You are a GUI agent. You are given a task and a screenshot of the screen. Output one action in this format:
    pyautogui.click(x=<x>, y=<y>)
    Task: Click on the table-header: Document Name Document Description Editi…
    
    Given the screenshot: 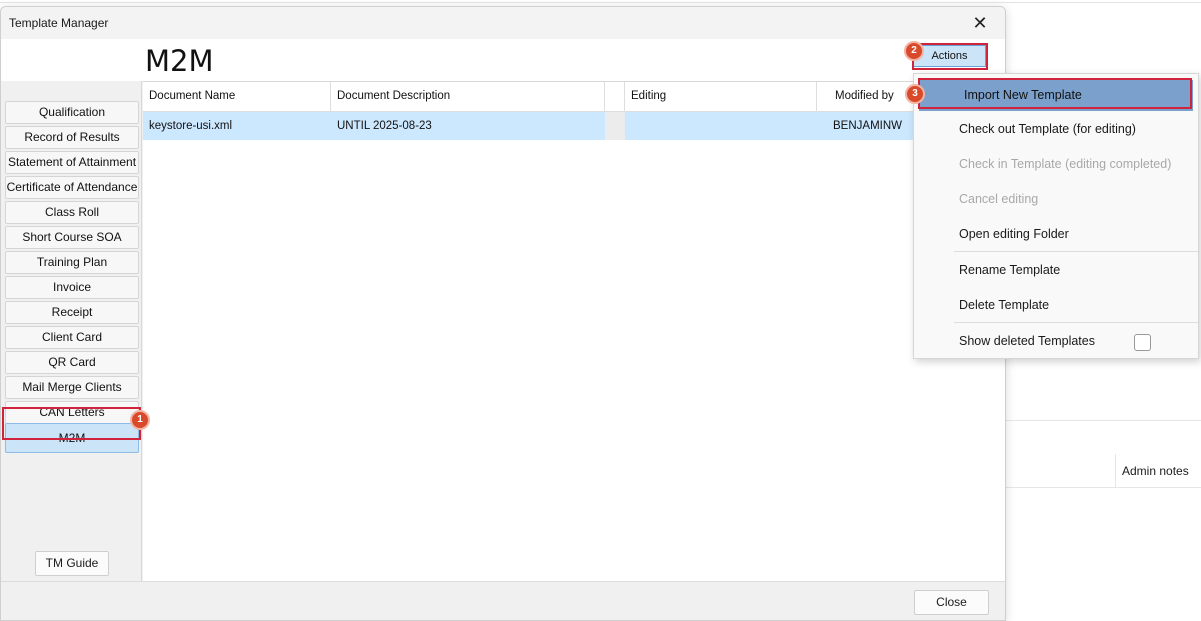 What is the action you would take?
    pyautogui.click(x=574, y=97)
    